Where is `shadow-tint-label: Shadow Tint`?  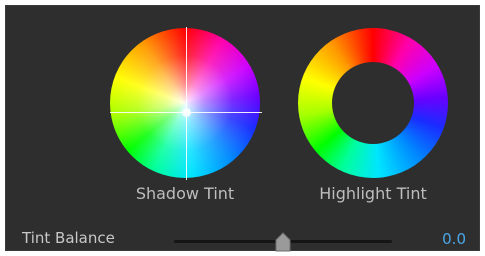
shadow-tint-label: Shadow Tint is located at coordinates (185, 193).